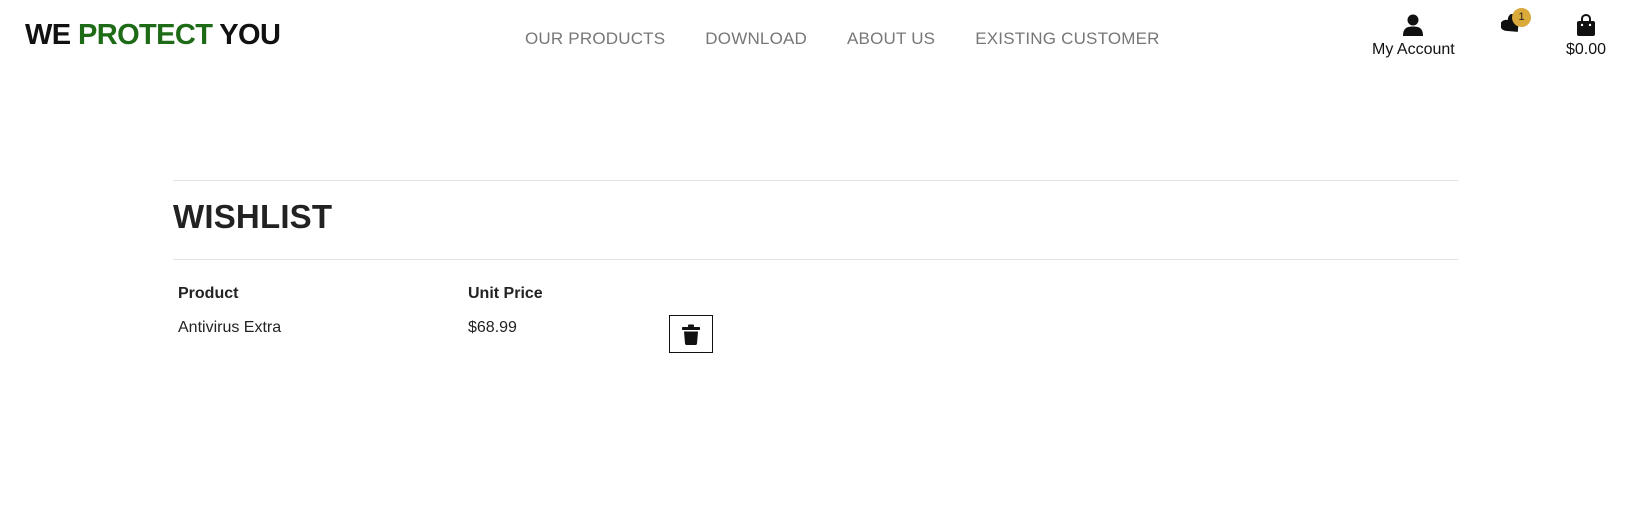 This screenshot has height=519, width=1628. Describe the element at coordinates (253, 216) in the screenshot. I see `page-title: WISHLIST` at that location.